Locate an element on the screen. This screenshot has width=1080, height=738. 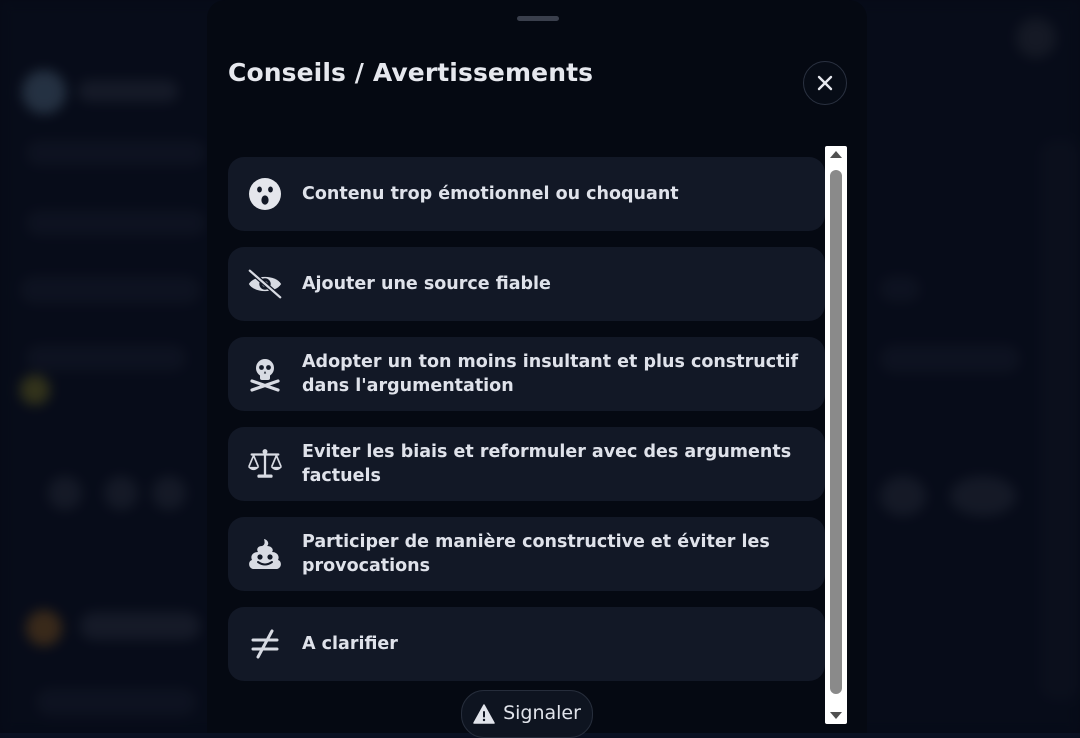
modal-title: Conseils / Avertissements is located at coordinates (411, 72).